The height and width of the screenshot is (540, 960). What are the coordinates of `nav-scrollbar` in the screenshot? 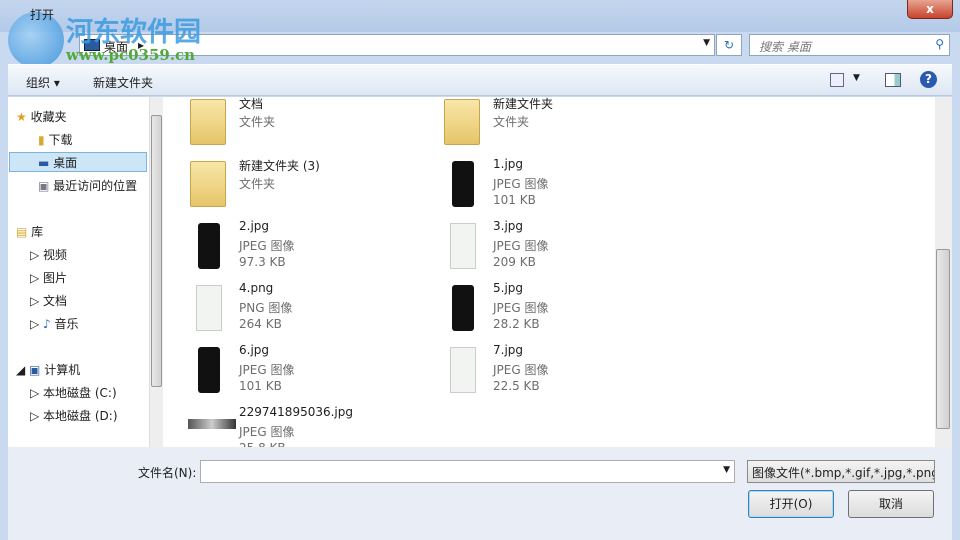 It's located at (156, 272).